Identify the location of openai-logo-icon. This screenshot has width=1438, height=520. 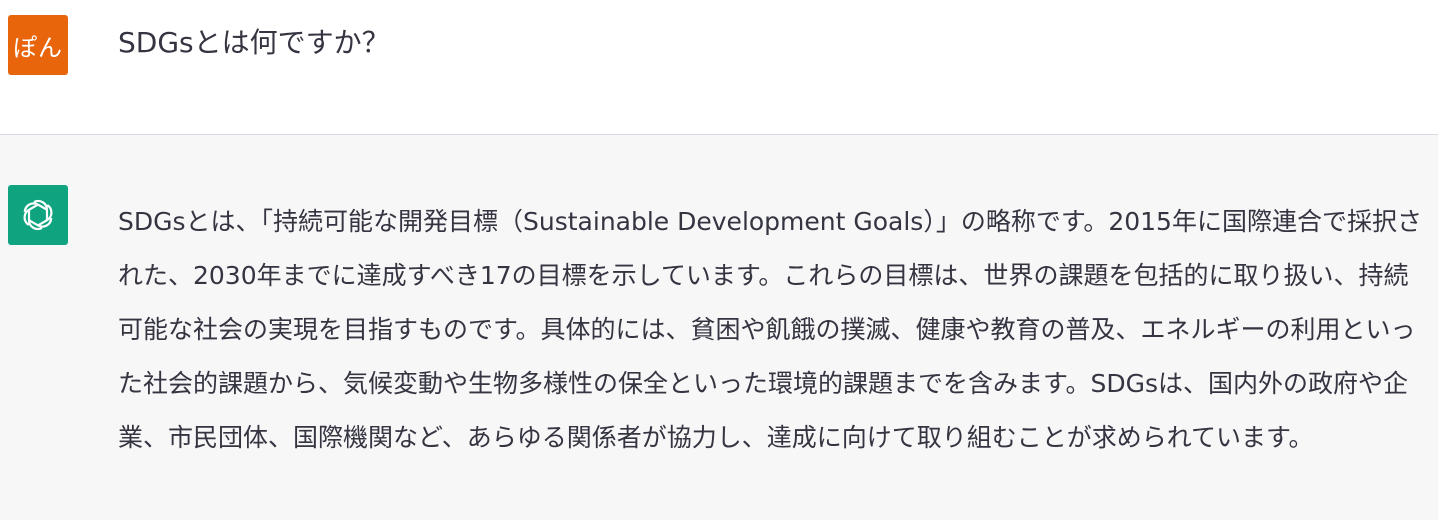
(38, 215).